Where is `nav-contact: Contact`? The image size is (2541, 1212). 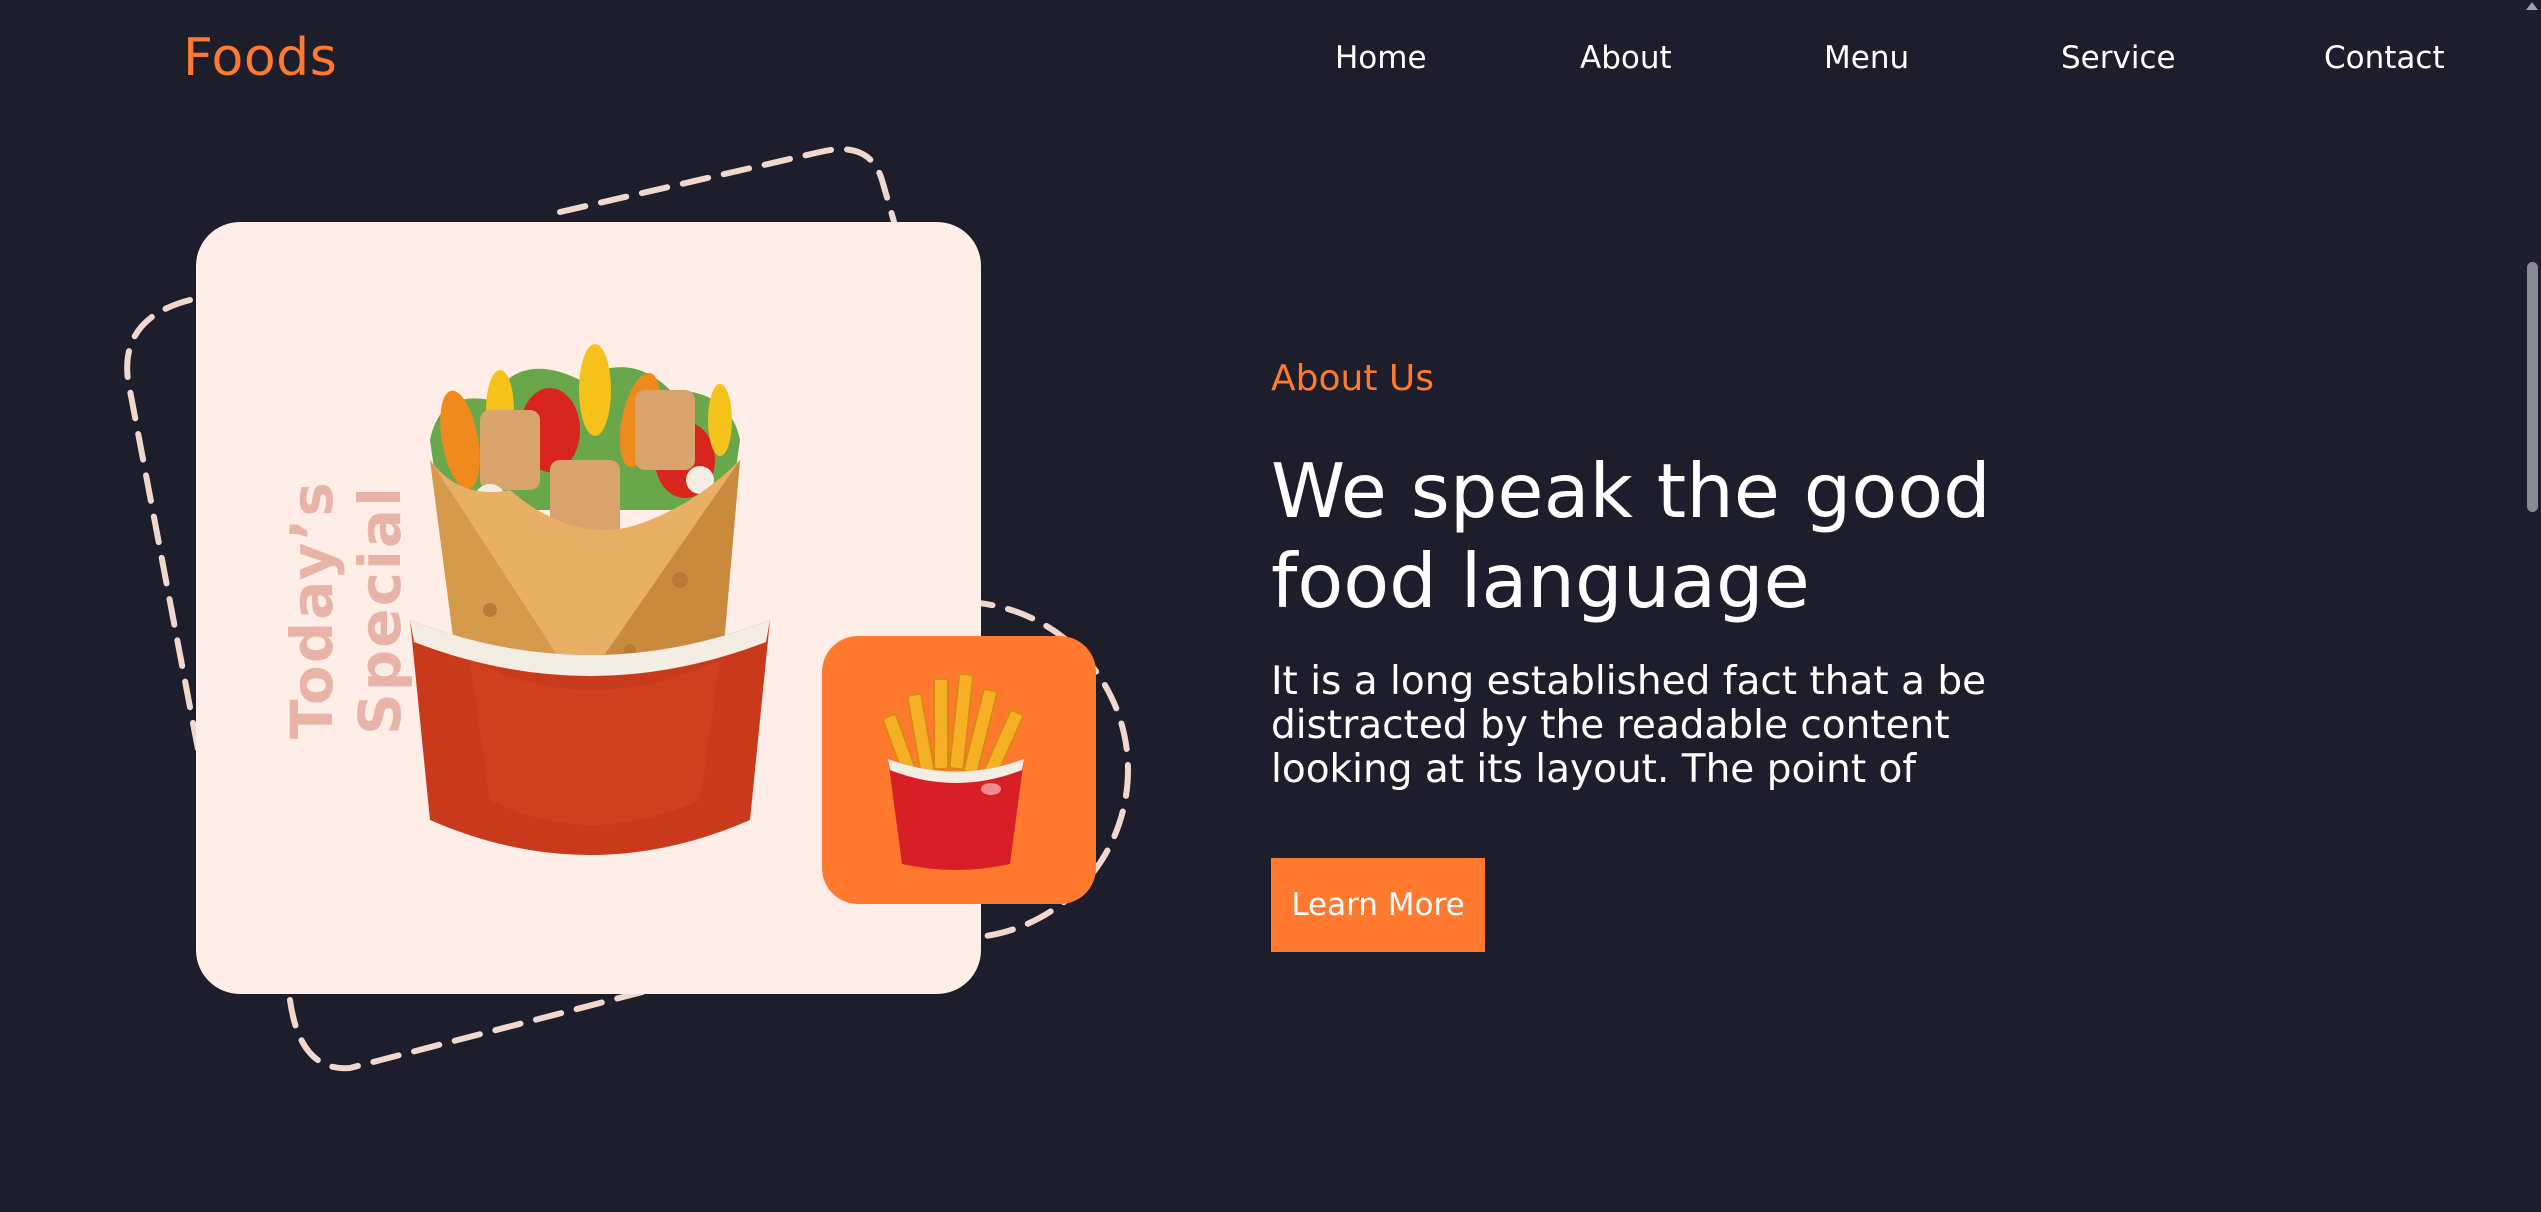 nav-contact: Contact is located at coordinates (2384, 58).